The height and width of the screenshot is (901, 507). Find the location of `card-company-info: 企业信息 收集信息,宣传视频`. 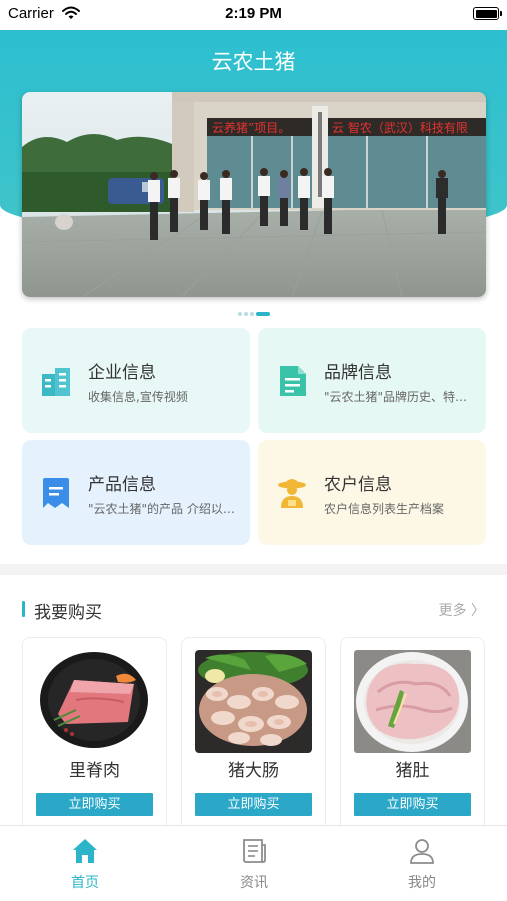

card-company-info: 企业信息 收集信息,宣传视频 is located at coordinates (136, 380).